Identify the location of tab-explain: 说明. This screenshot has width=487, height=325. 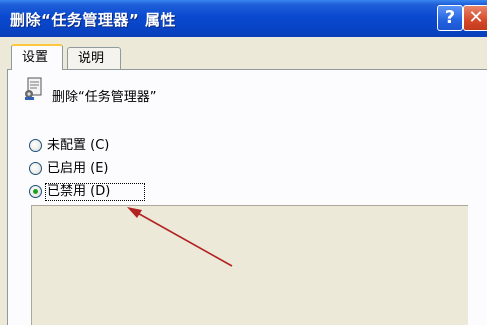
(94, 58).